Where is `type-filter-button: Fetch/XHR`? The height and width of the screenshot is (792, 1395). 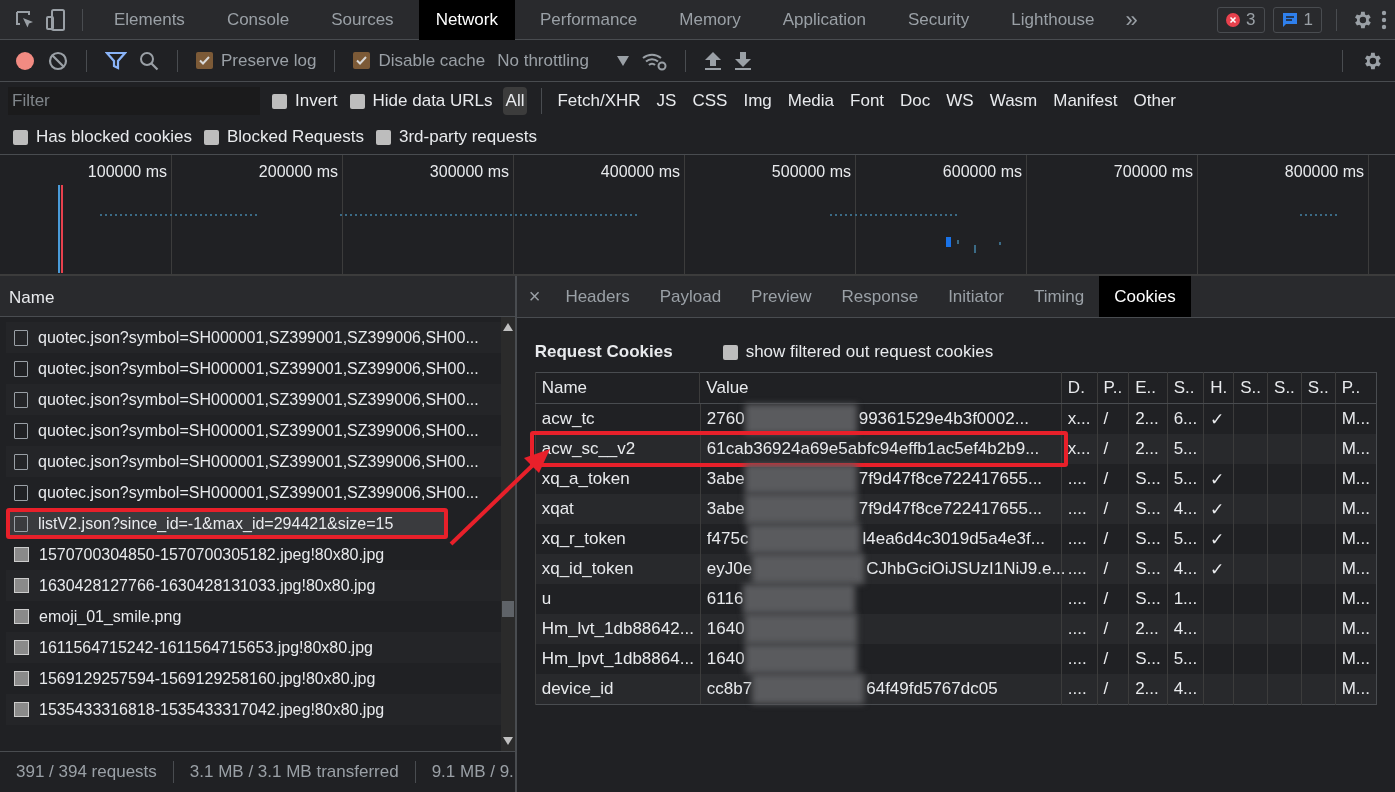 type-filter-button: Fetch/XHR is located at coordinates (599, 101).